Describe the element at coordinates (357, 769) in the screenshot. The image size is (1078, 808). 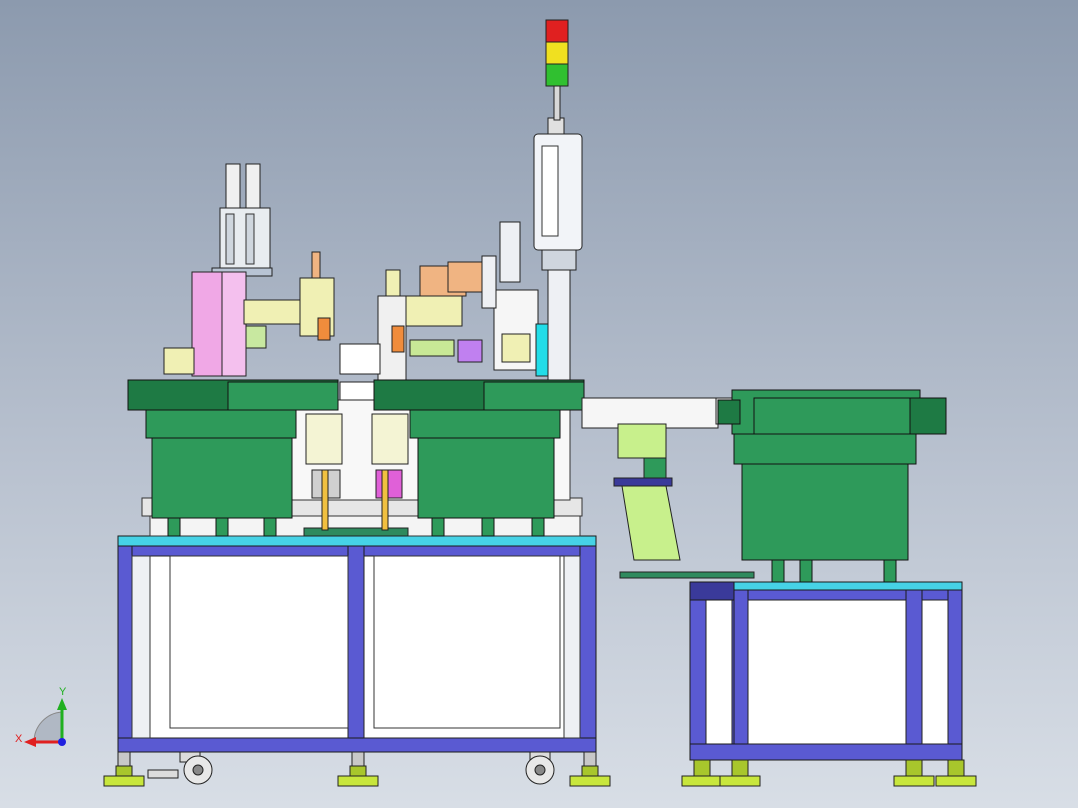
I see `left-frame-feet` at that location.